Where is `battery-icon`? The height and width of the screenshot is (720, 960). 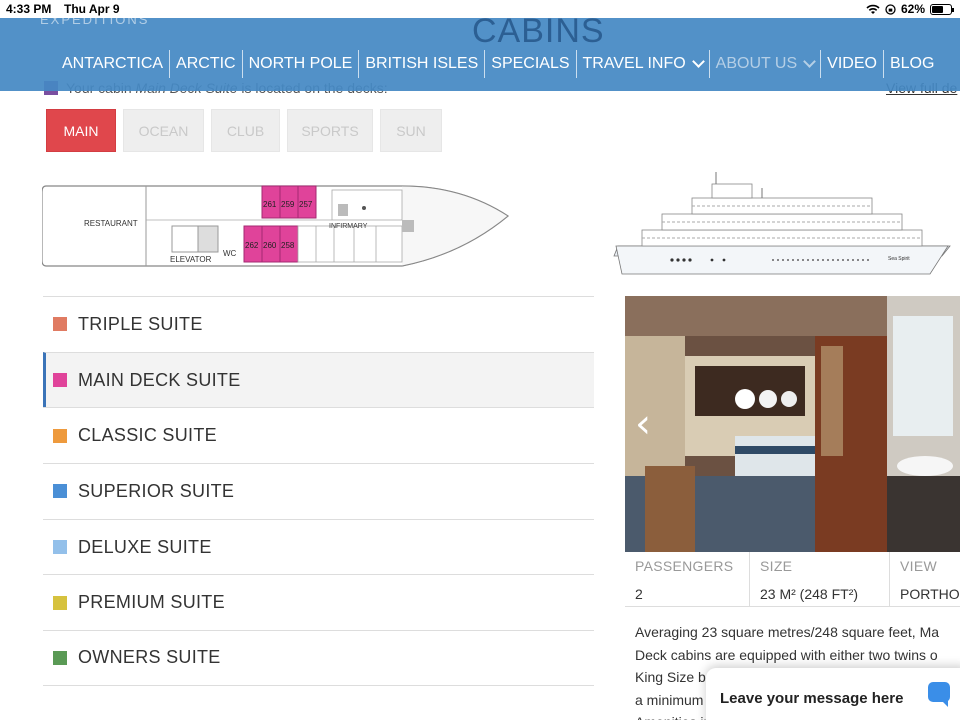
battery-icon is located at coordinates (942, 9).